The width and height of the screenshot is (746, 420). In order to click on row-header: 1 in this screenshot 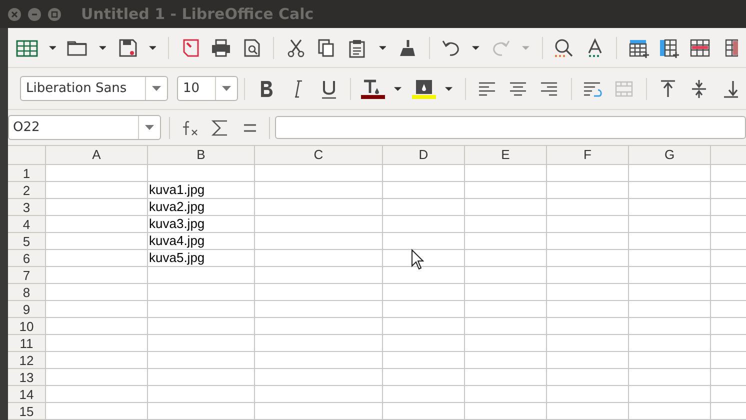, I will do `click(27, 173)`.